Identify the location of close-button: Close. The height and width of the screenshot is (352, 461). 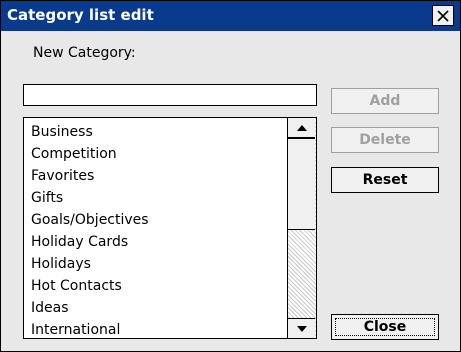
(385, 327).